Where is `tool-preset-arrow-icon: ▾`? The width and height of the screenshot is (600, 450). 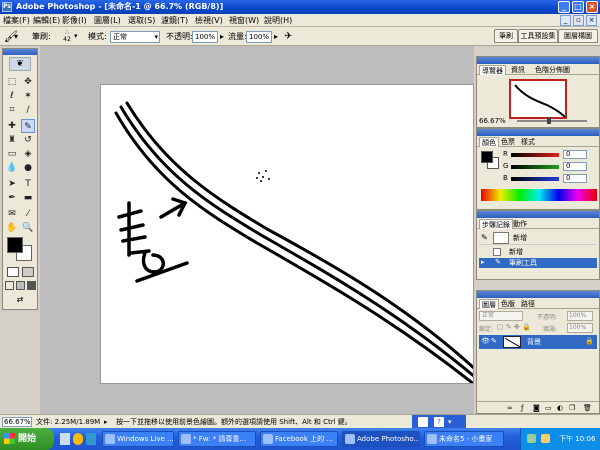
tool-preset-arrow-icon: ▾ is located at coordinates (16, 36).